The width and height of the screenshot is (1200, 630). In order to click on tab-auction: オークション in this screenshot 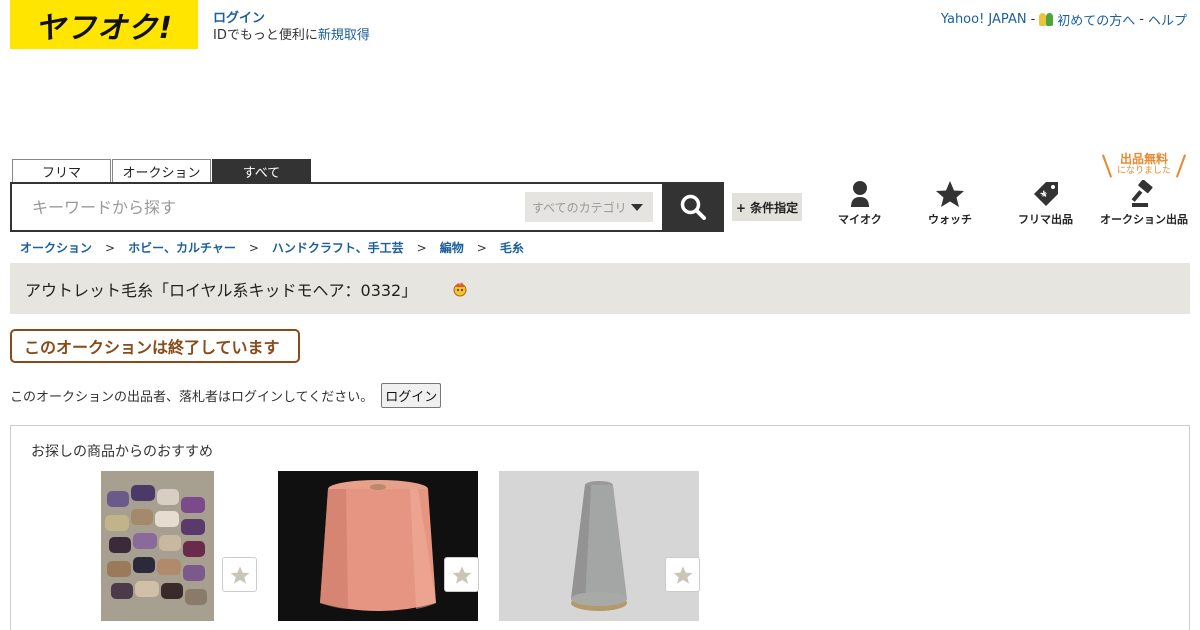, I will do `click(161, 171)`.